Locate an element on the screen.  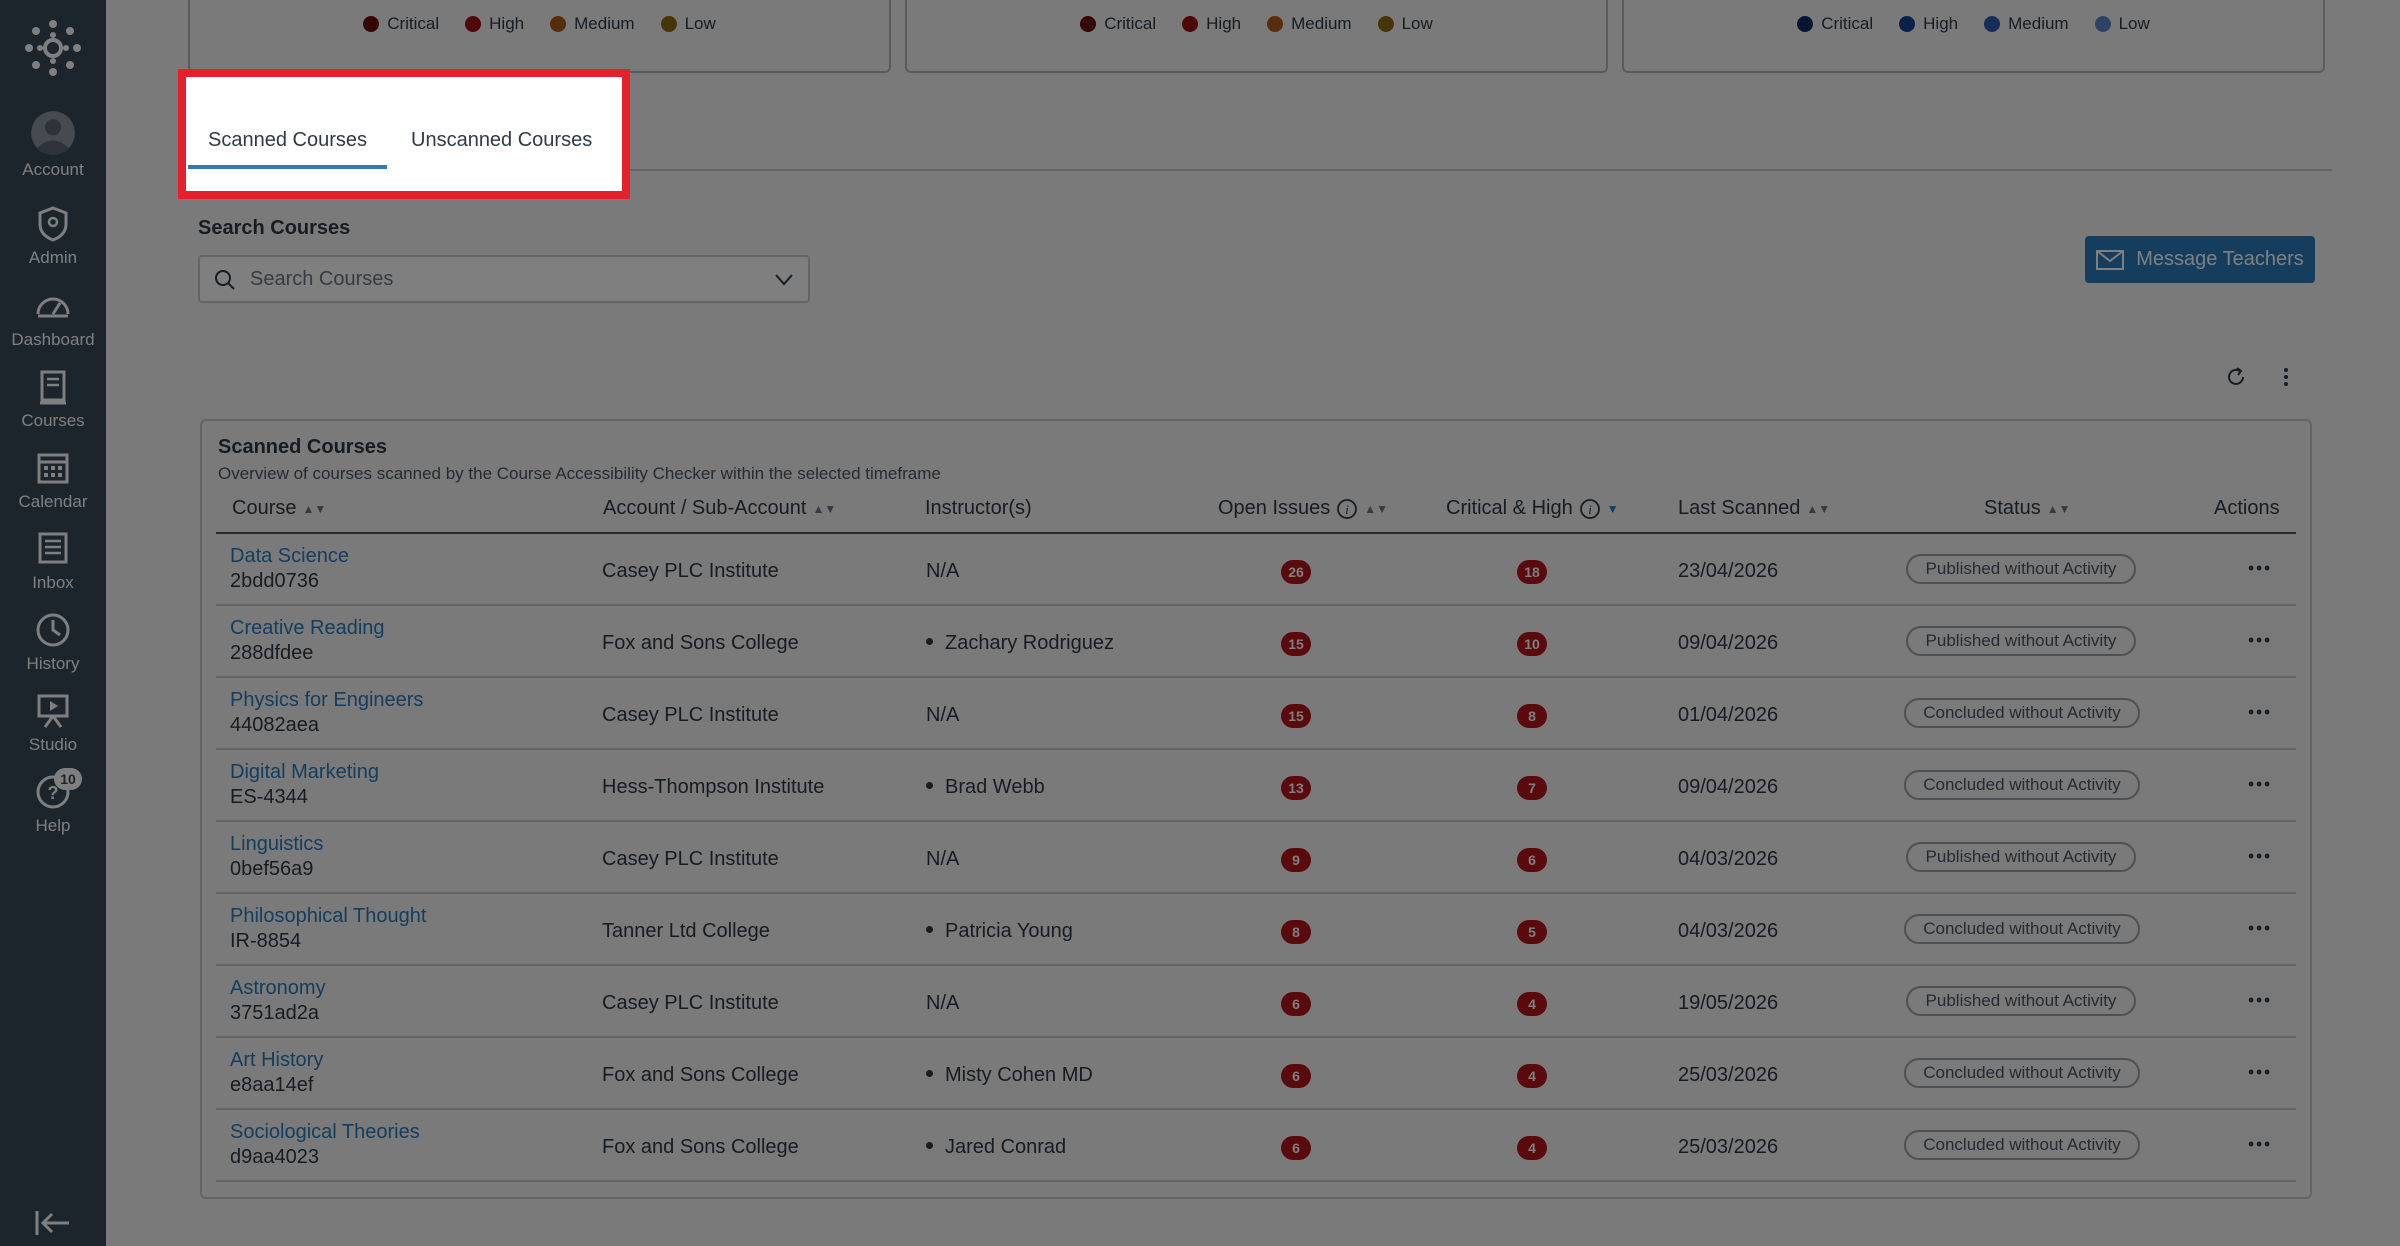
search-courses-input is located at coordinates (500, 279).